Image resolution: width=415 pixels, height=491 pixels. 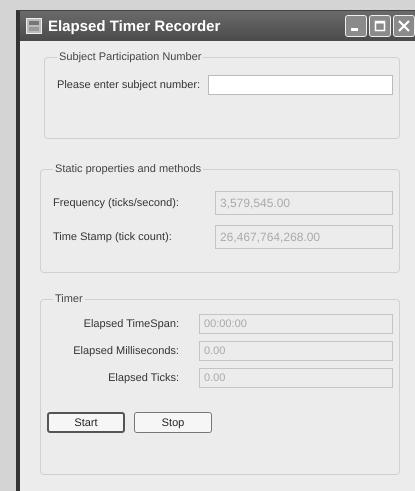 What do you see at coordinates (135, 26) in the screenshot?
I see `window-title: Elapsed Timer Recorder` at bounding box center [135, 26].